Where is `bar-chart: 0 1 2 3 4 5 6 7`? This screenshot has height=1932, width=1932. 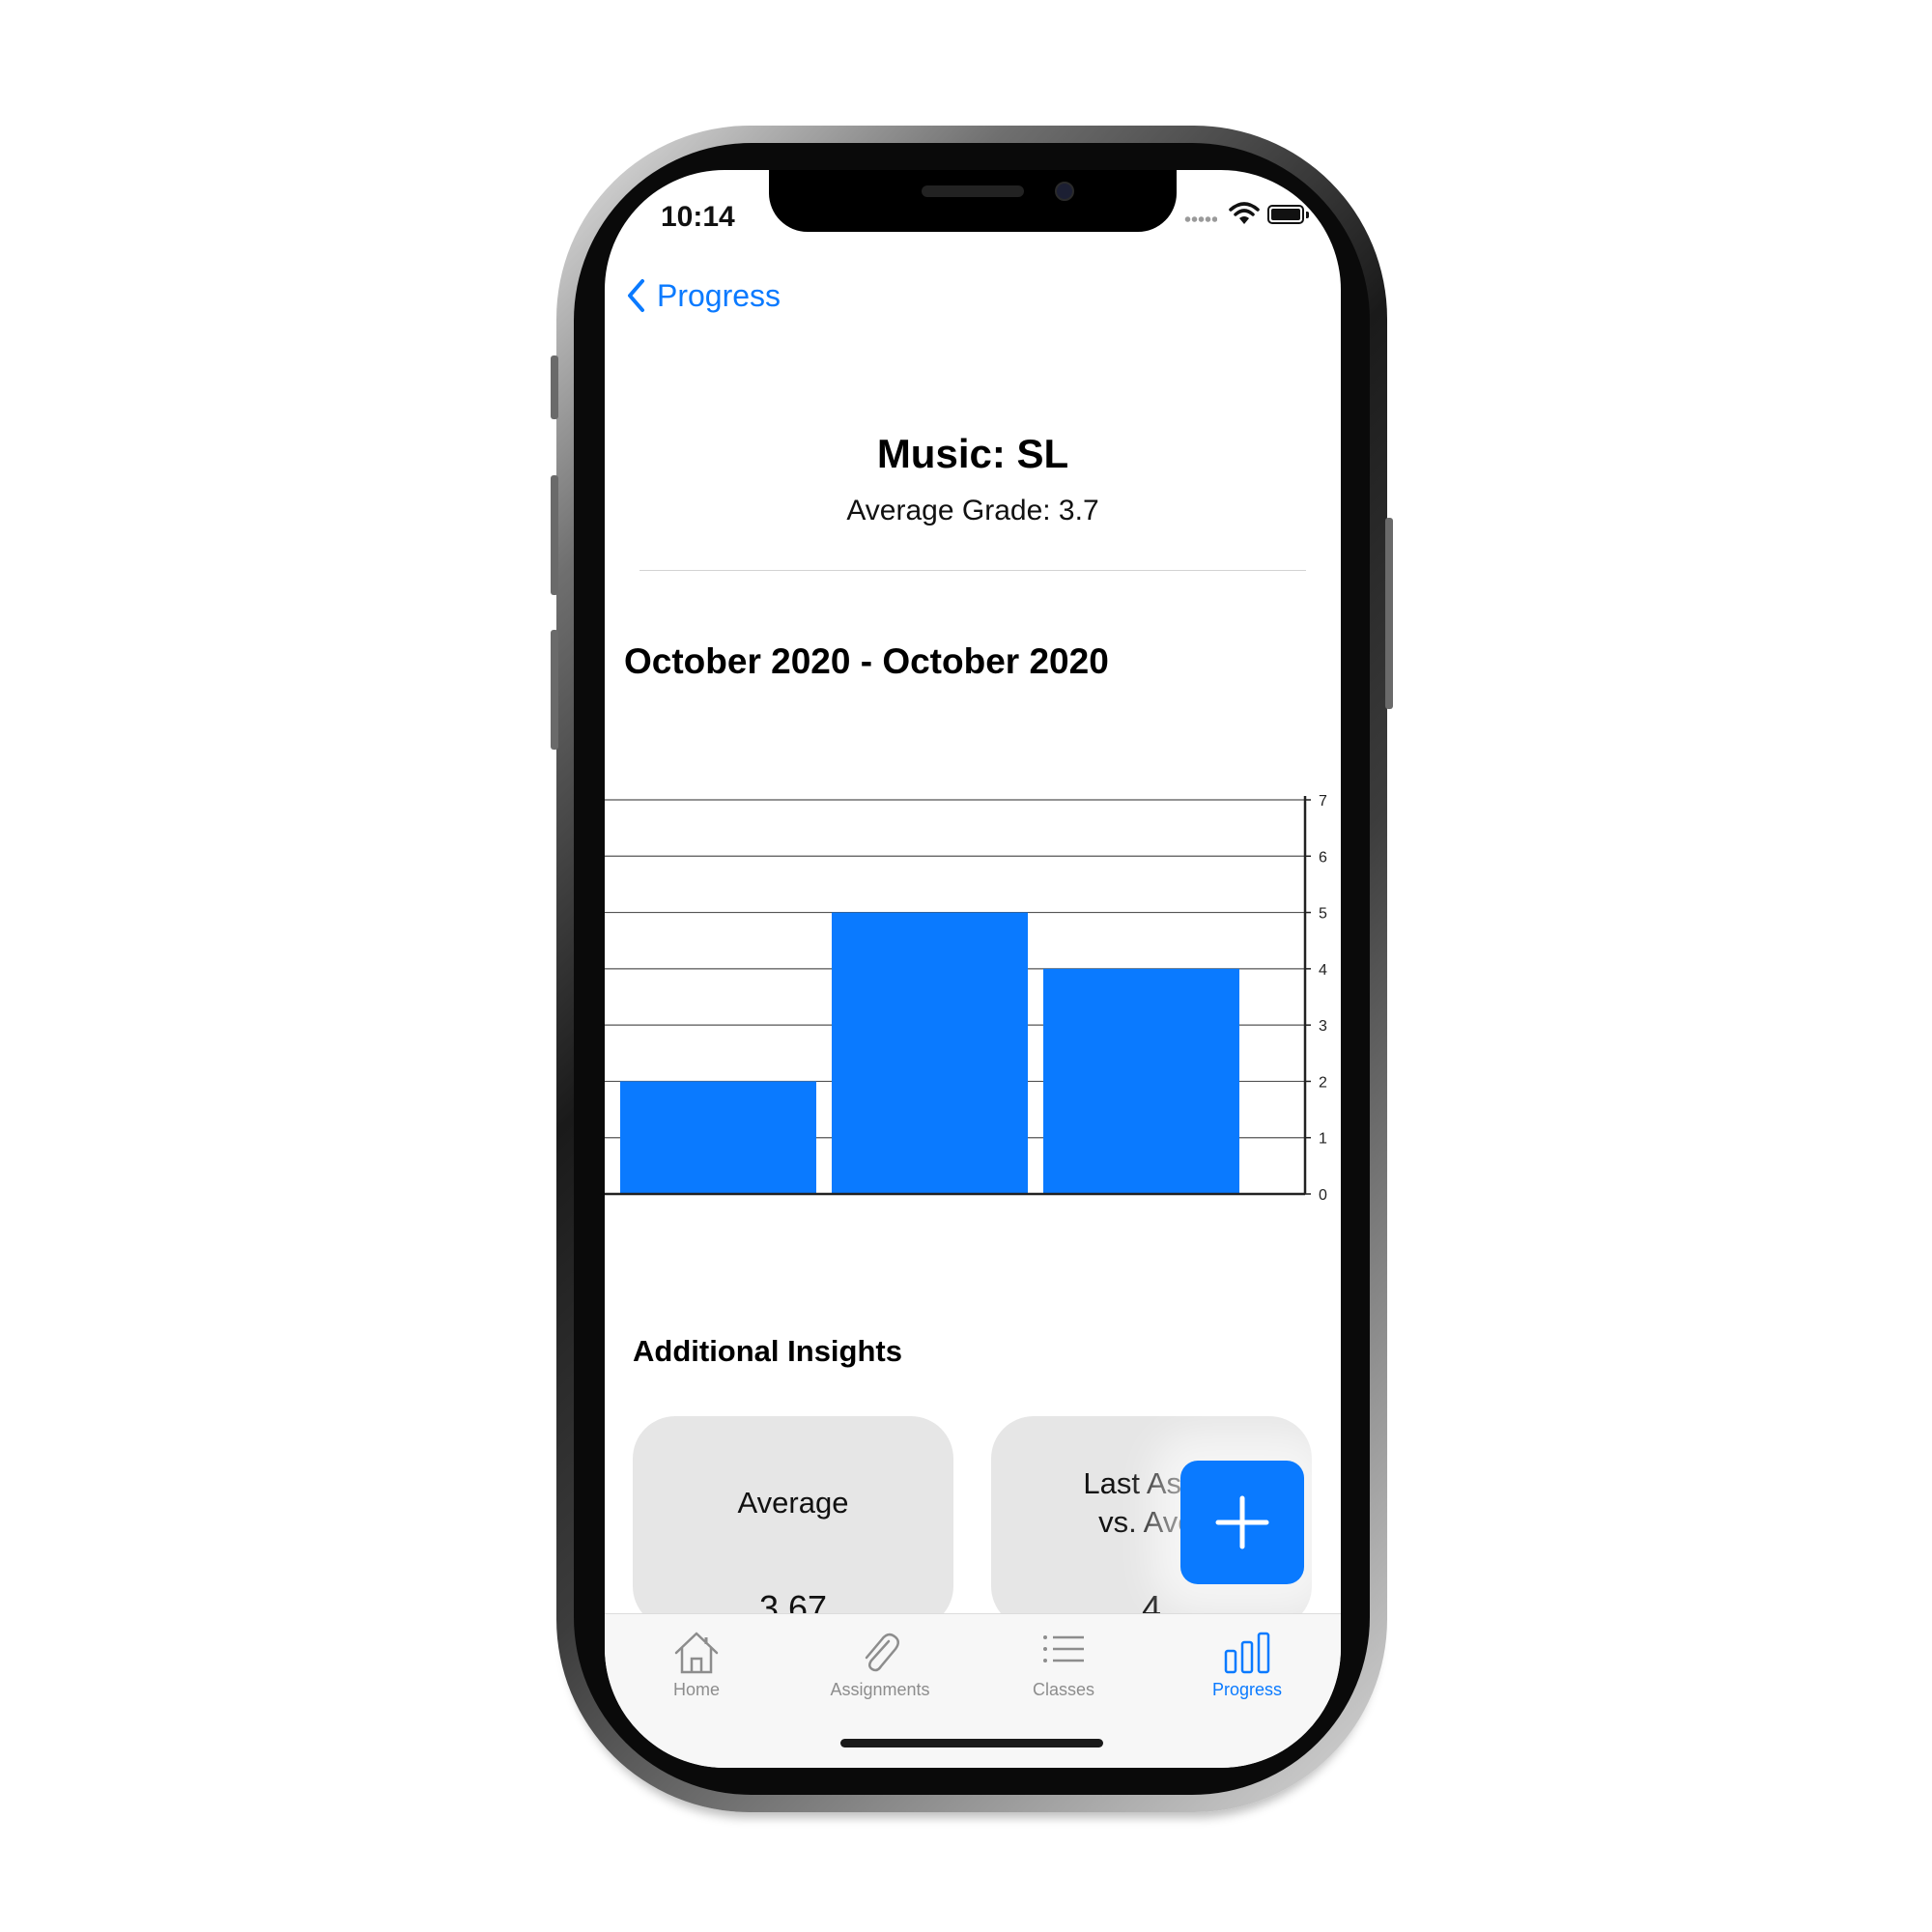
bar-chart: 0 1 2 3 4 5 6 7 is located at coordinates (966, 998).